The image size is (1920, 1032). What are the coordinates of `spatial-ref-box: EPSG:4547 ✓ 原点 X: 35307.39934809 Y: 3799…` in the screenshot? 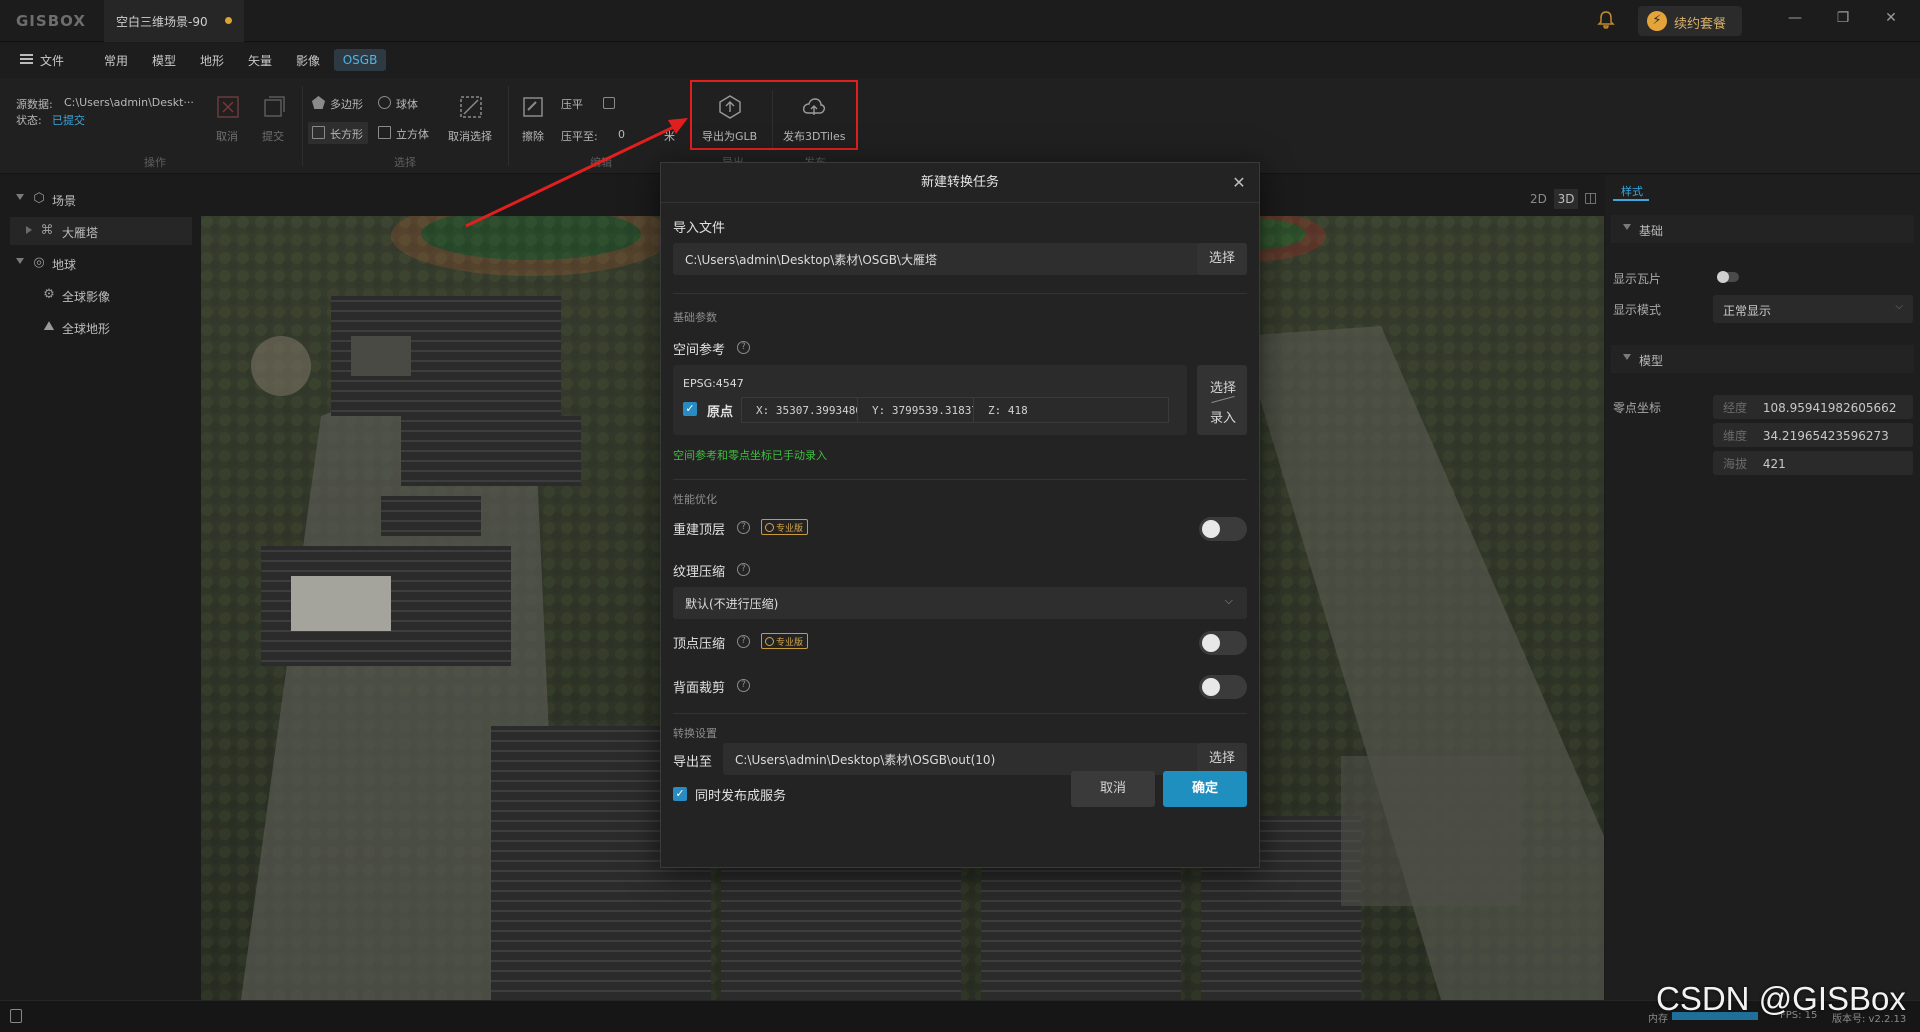 It's located at (930, 400).